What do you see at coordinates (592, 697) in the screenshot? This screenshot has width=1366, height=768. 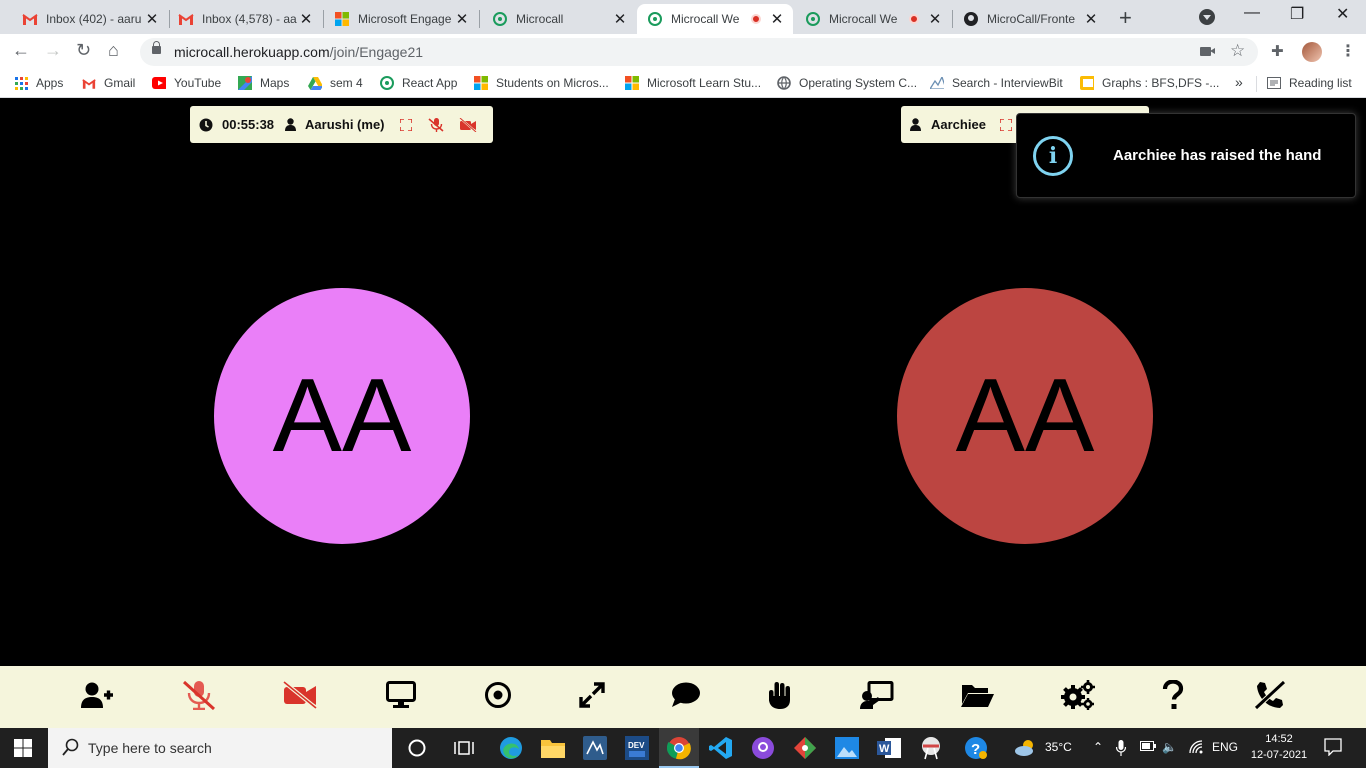 I see `fullscreen-button` at bounding box center [592, 697].